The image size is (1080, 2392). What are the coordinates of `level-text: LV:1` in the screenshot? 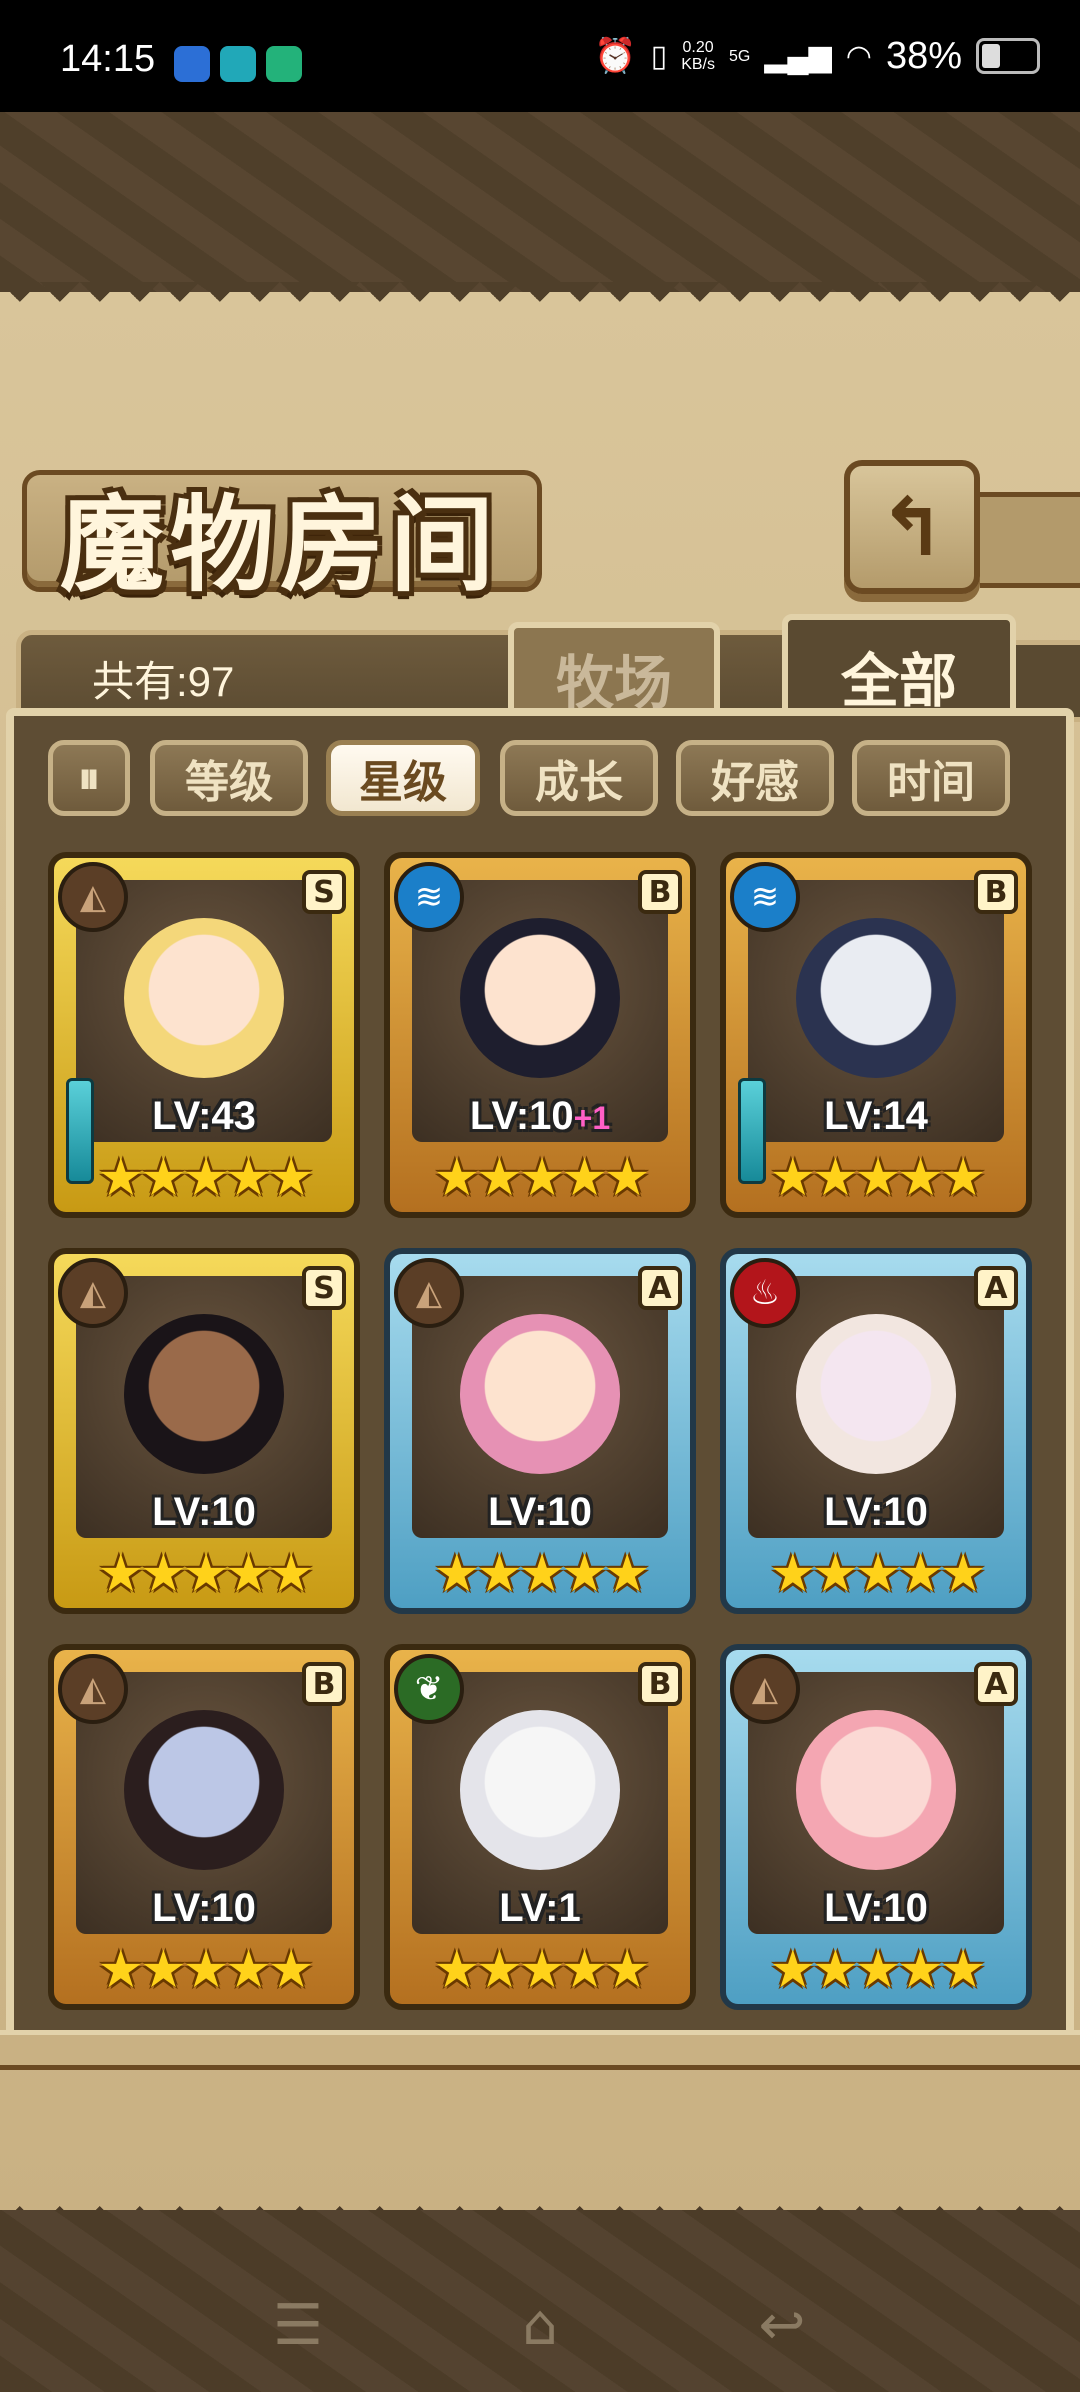 It's located at (540, 1908).